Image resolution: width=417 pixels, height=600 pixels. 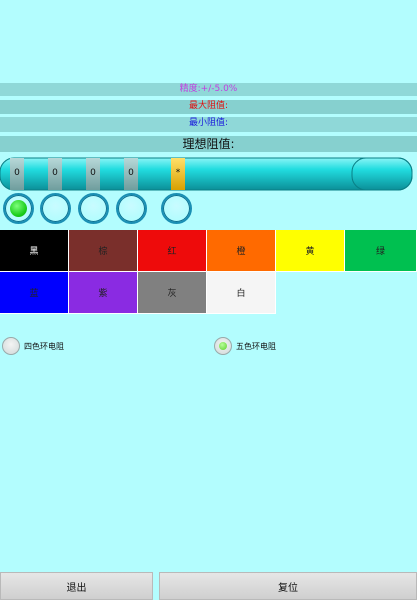 What do you see at coordinates (208, 124) in the screenshot?
I see `min-resistance-label: 最小阻值:` at bounding box center [208, 124].